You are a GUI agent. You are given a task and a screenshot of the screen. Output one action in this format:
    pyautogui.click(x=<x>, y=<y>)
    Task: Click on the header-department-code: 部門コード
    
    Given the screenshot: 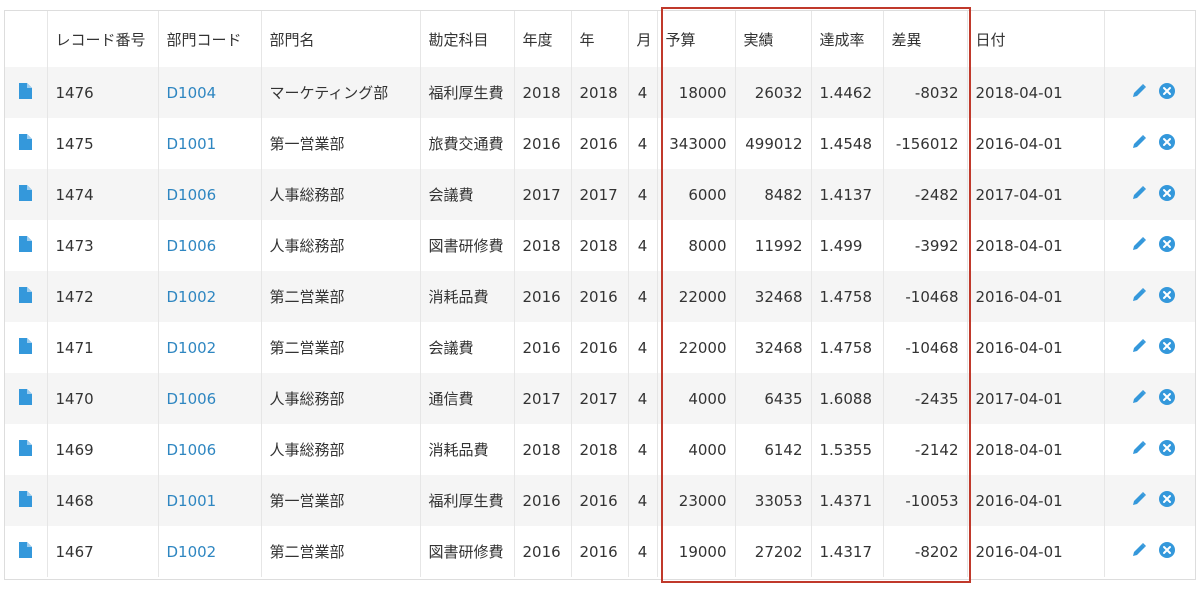 What is the action you would take?
    pyautogui.click(x=210, y=39)
    